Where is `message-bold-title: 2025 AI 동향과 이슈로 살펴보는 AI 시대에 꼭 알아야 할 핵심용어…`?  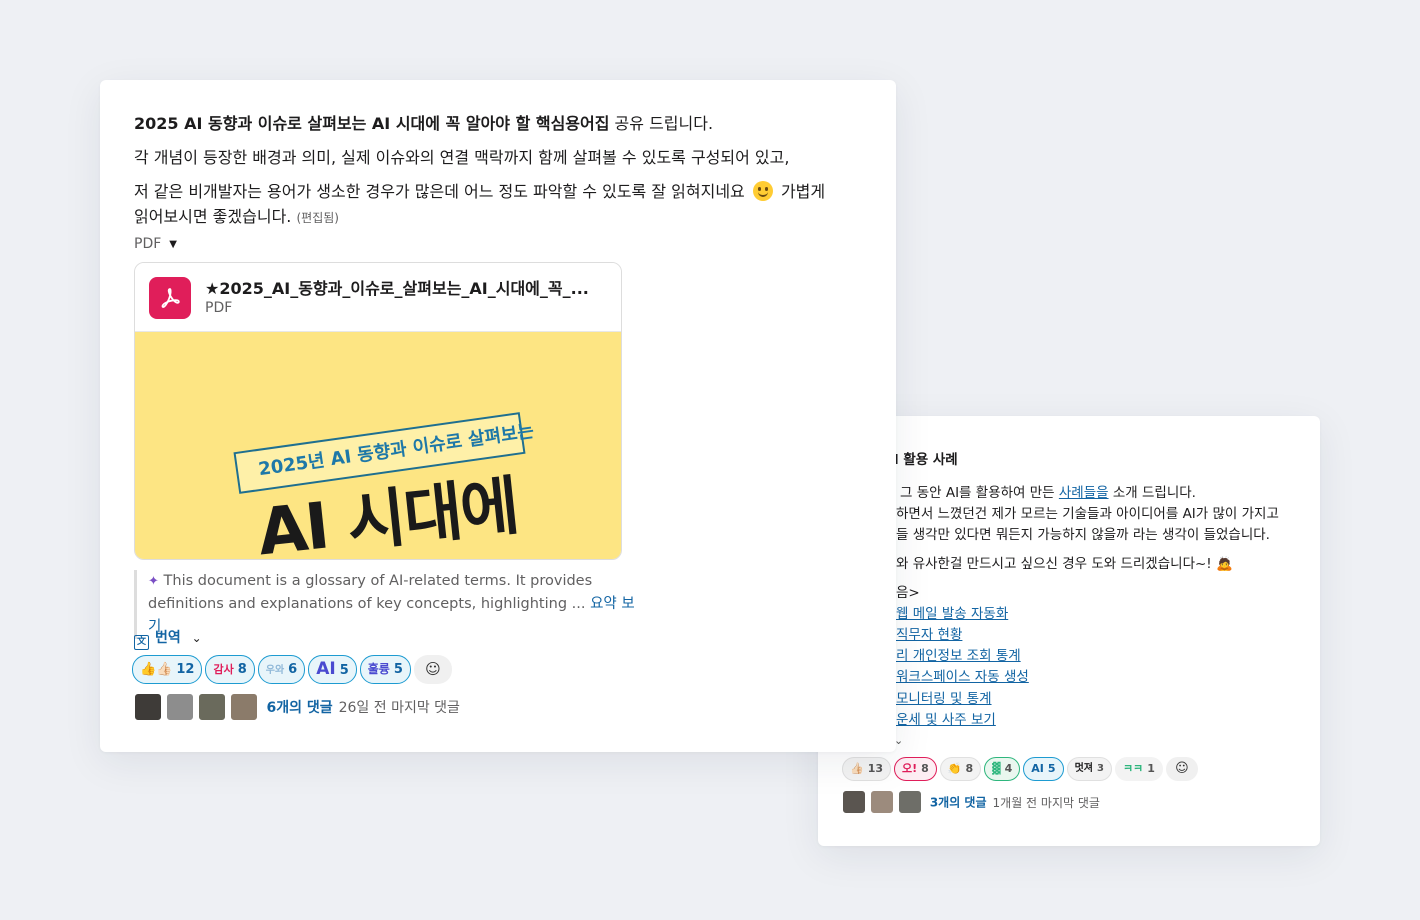
message-bold-title: 2025 AI 동향과 이슈로 살펴보는 AI 시대에 꼭 알아야 할 핵심용어… is located at coordinates (372, 123).